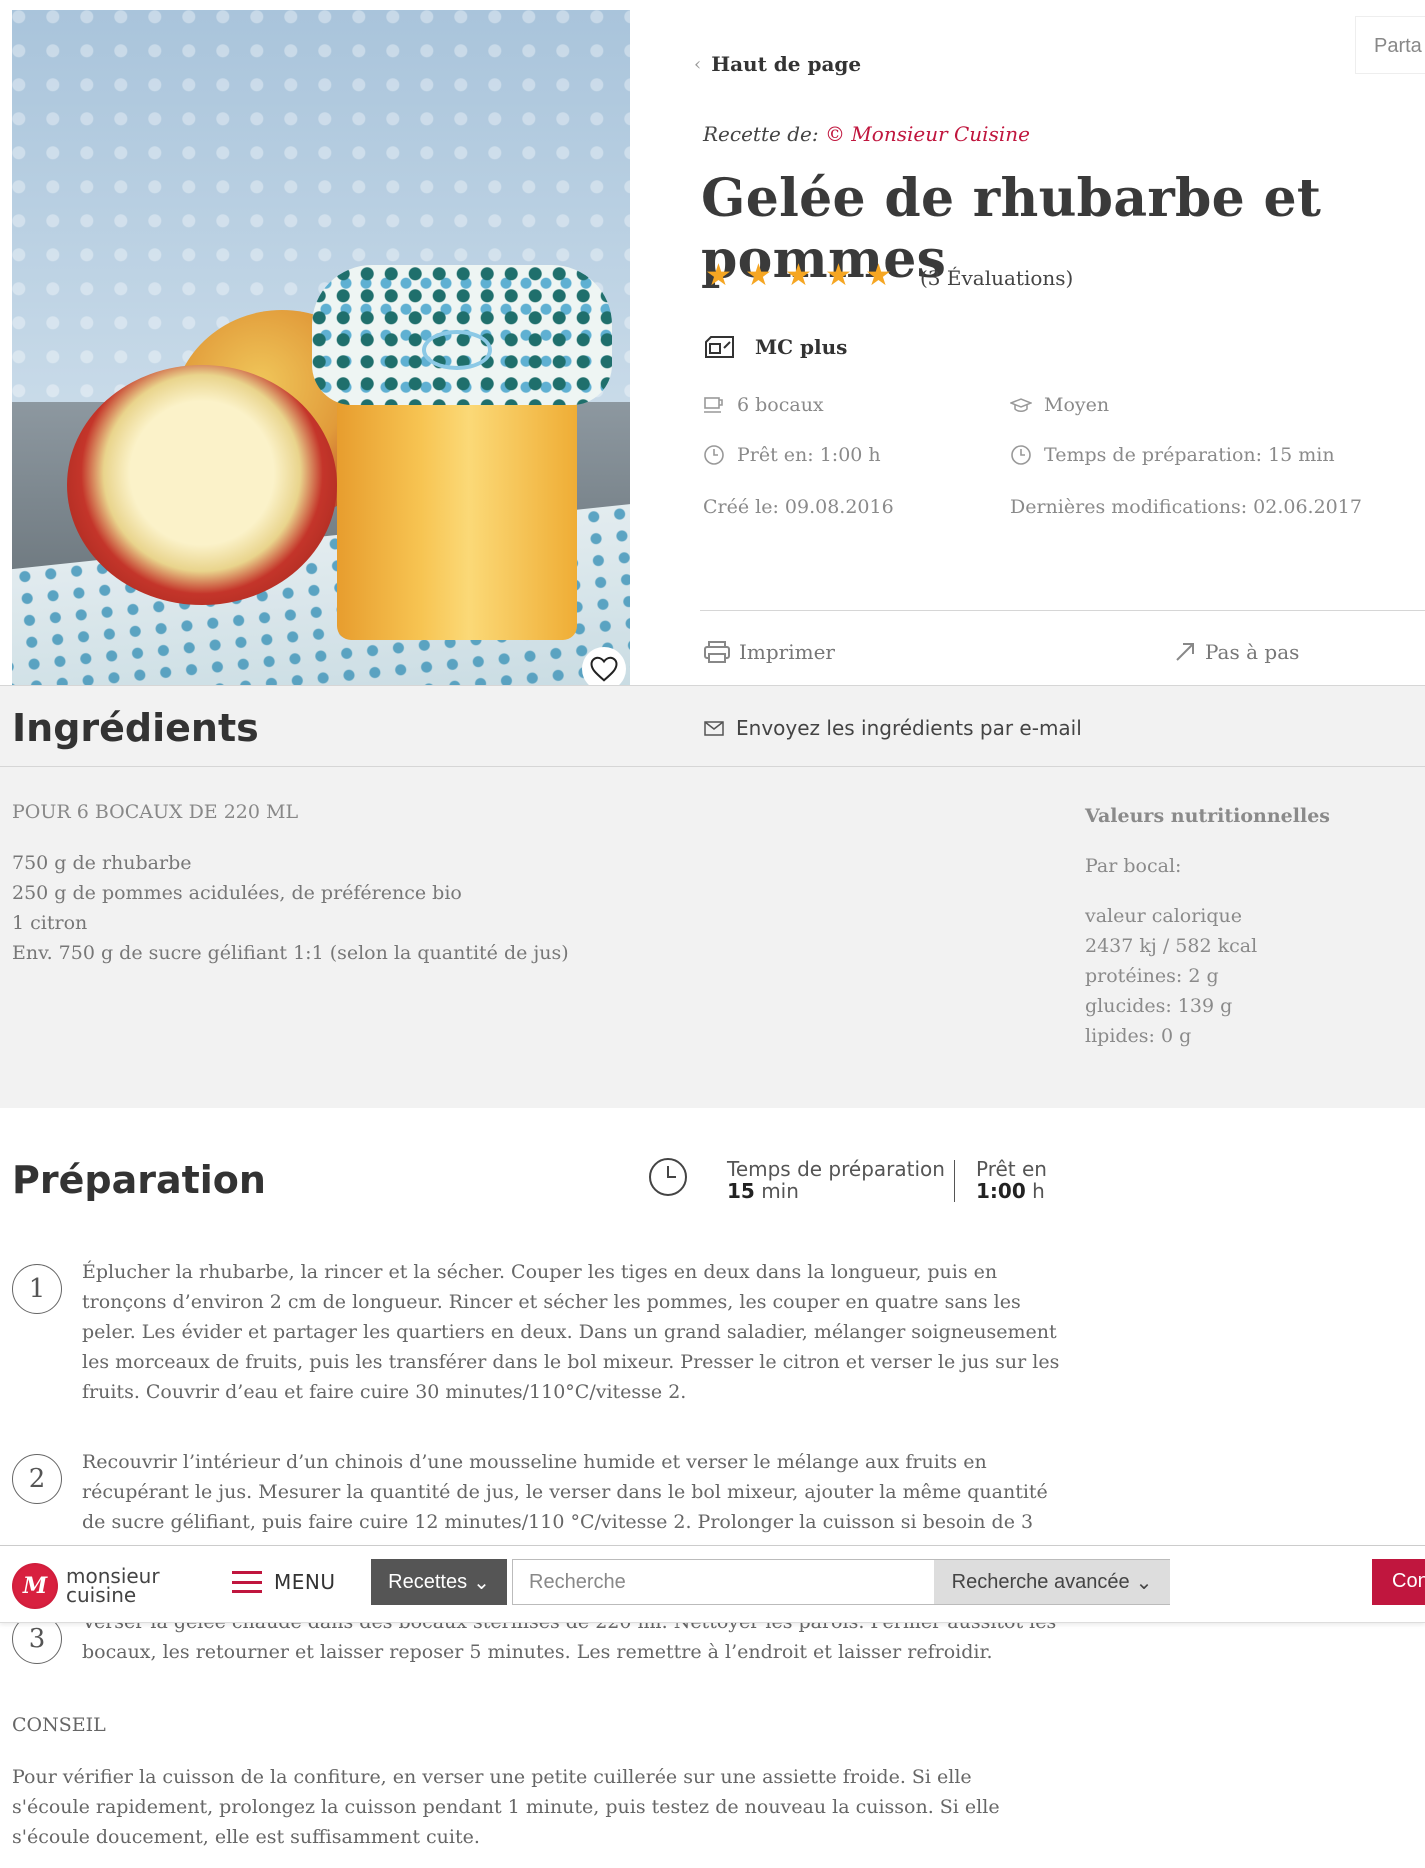 The width and height of the screenshot is (1425, 1868). Describe the element at coordinates (1186, 507) in the screenshot. I see `modified-date: Dernières modifications: 02.06.2017` at that location.